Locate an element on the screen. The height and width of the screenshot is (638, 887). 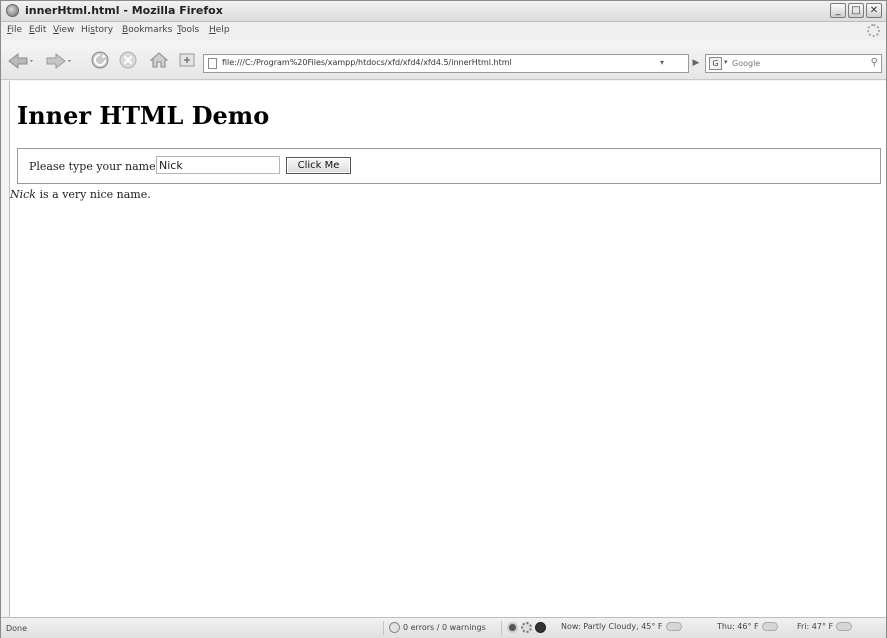
addon-icon is located at coordinates (512, 627).